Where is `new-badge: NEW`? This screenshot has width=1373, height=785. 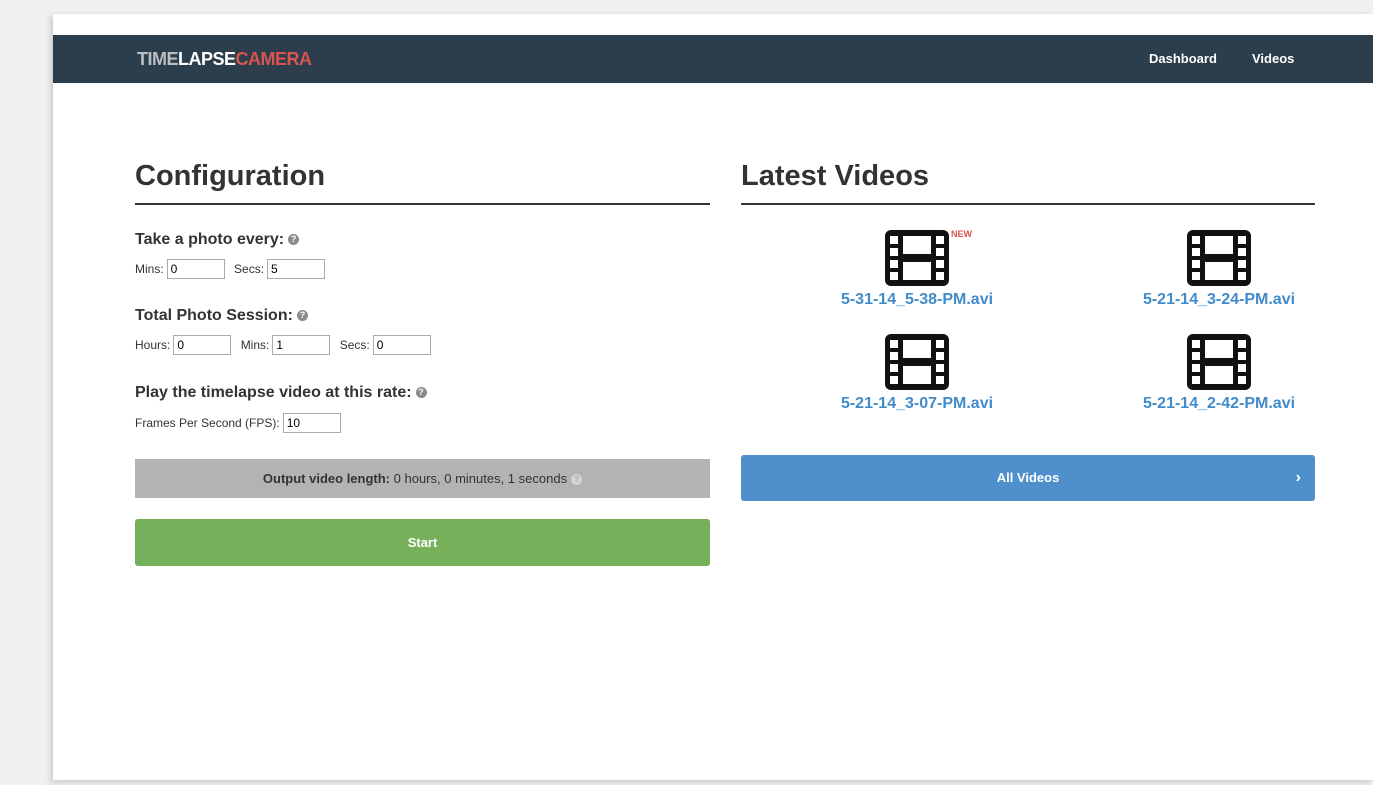 new-badge: NEW is located at coordinates (961, 234).